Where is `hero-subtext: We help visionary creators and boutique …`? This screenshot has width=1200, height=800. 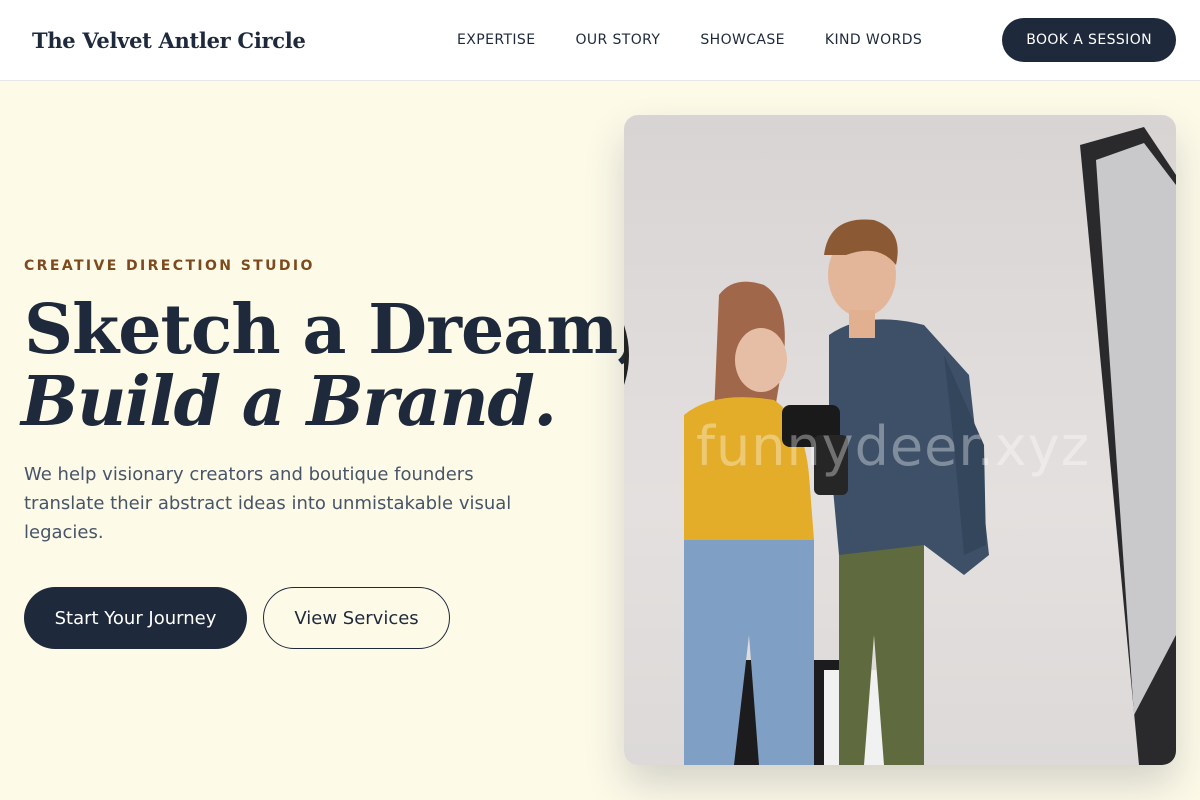 hero-subtext: We help visionary creators and boutique … is located at coordinates (268, 503).